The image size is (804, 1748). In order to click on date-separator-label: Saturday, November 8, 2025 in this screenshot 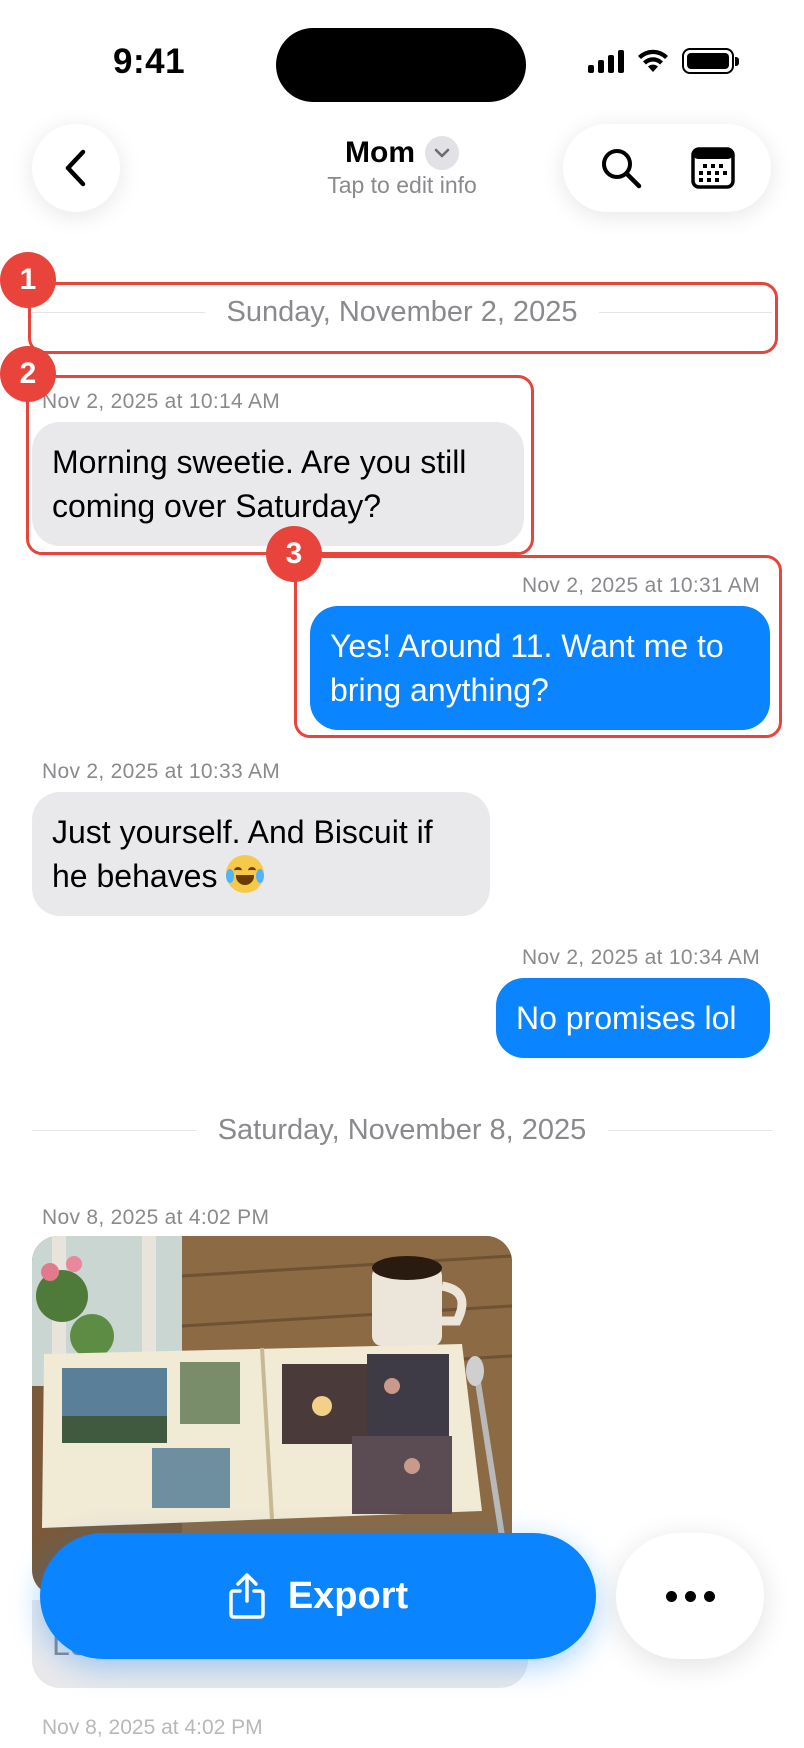, I will do `click(402, 1130)`.